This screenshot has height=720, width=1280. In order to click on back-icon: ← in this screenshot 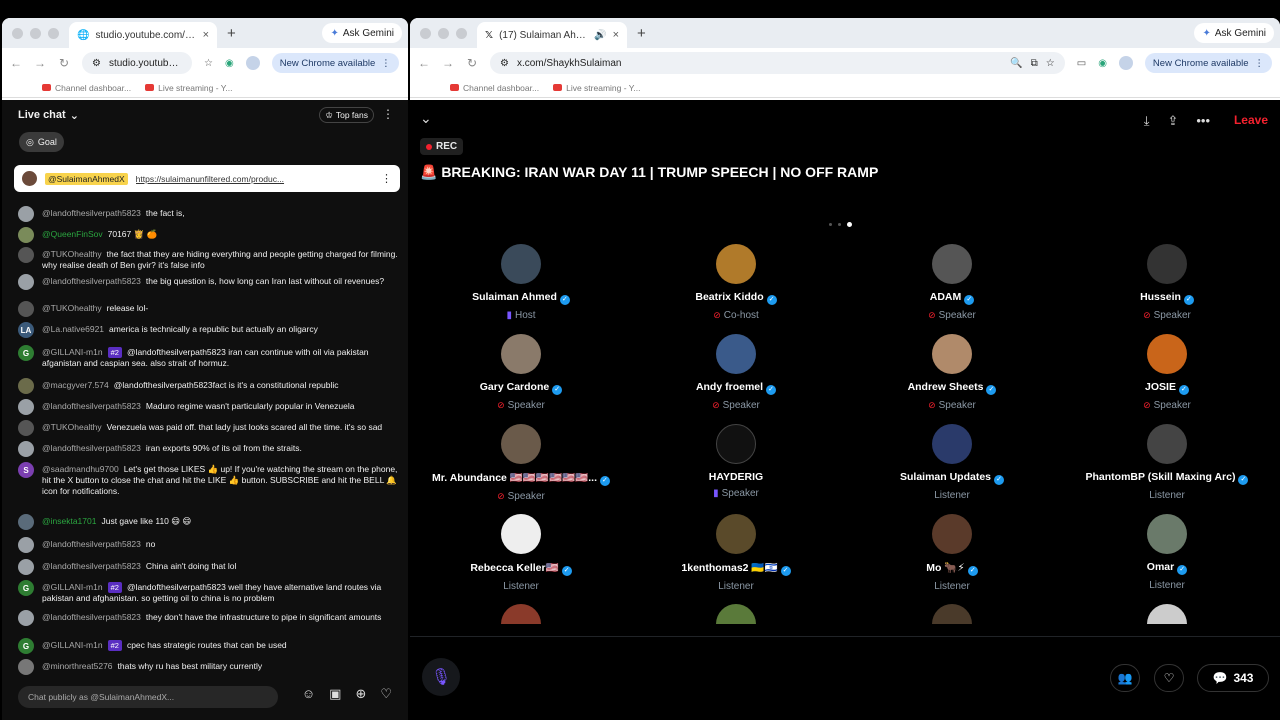, I will do `click(16, 63)`.